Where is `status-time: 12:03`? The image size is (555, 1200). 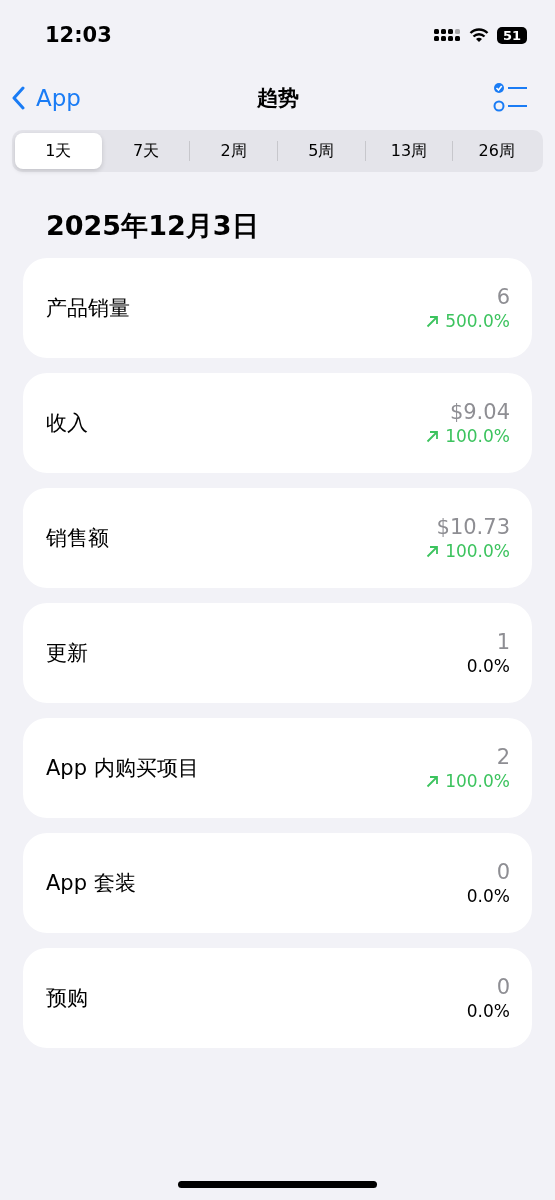
status-time: 12:03 is located at coordinates (78, 35).